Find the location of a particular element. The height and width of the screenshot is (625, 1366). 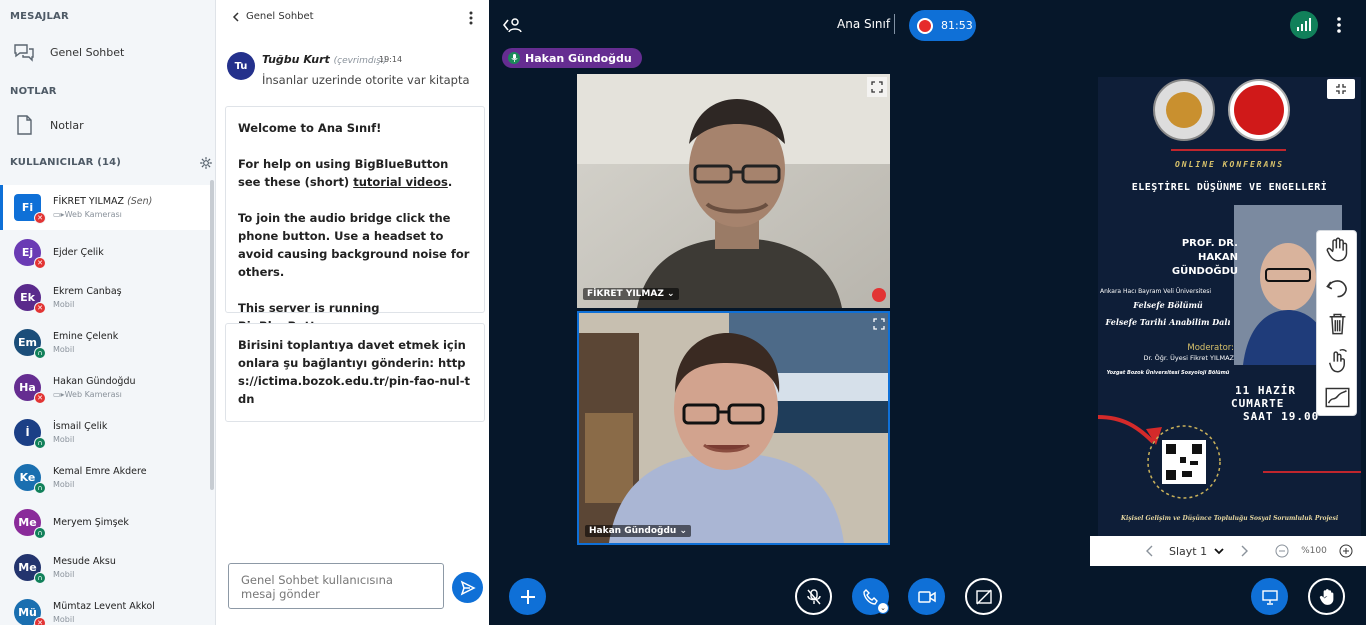

zoom-out-icon is located at coordinates (1282, 551).